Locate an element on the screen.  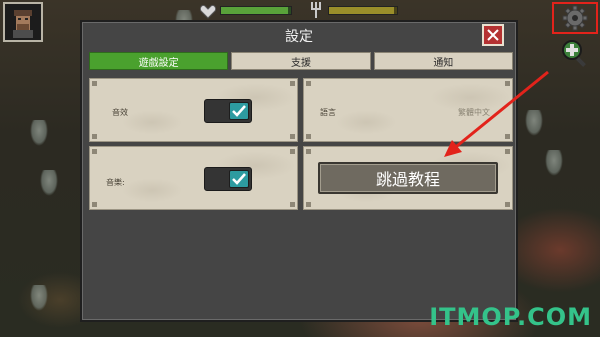
annotation-arrow is located at coordinates (496, 113).